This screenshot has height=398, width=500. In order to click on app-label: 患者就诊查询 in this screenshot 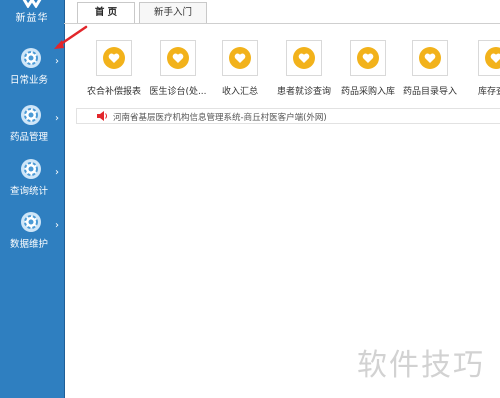, I will do `click(303, 92)`.